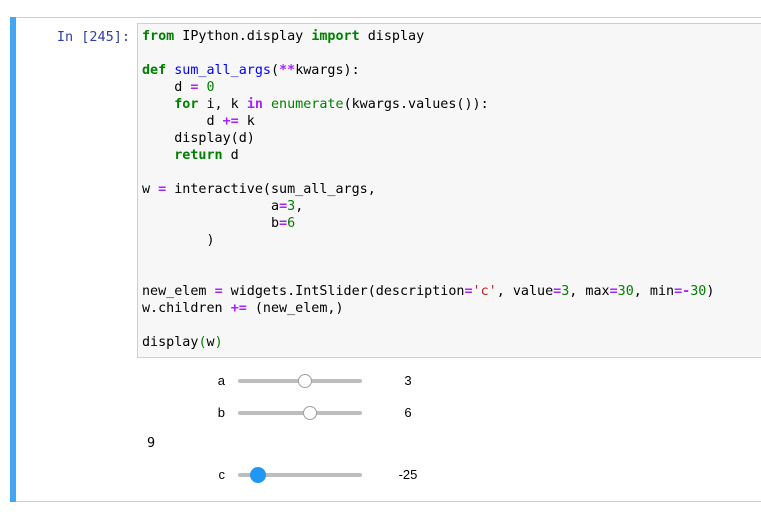  Describe the element at coordinates (221, 380) in the screenshot. I see `slider-a-label: a` at that location.